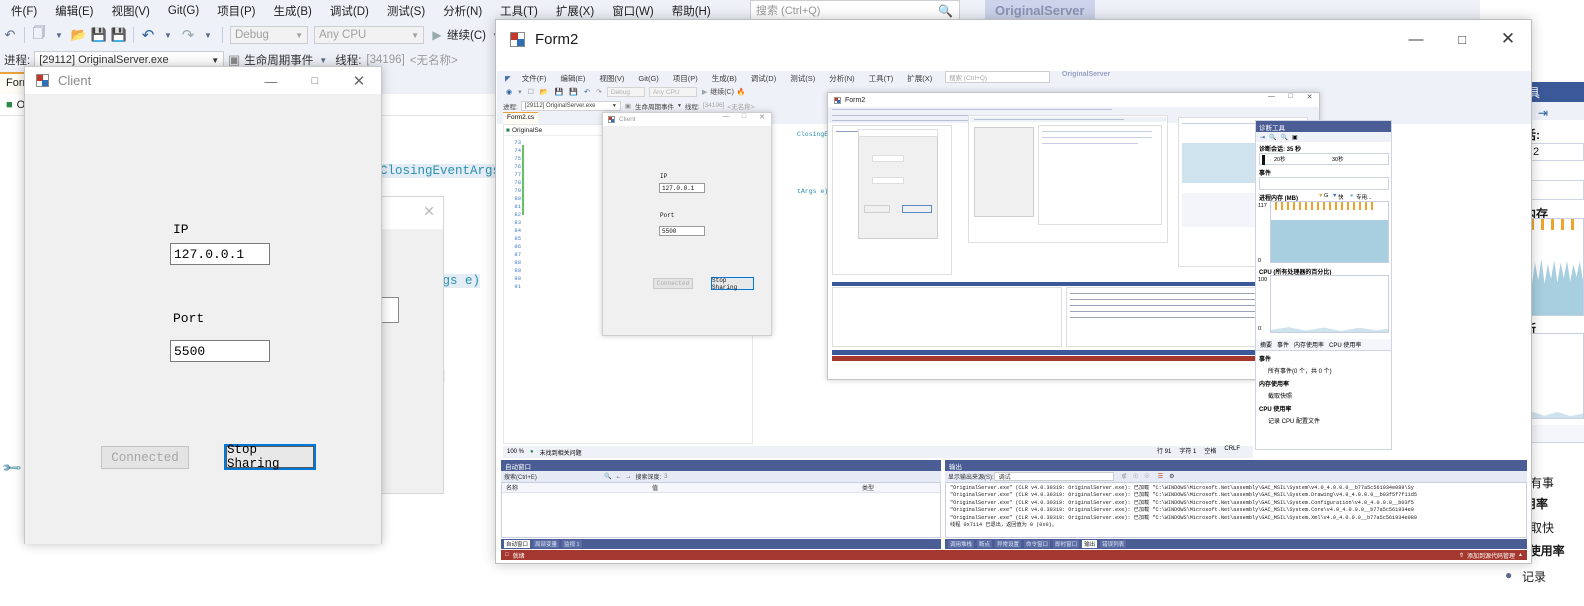 The image size is (1584, 606). Describe the element at coordinates (1462, 555) in the screenshot. I see `add-source-control-icon: ⇮` at that location.